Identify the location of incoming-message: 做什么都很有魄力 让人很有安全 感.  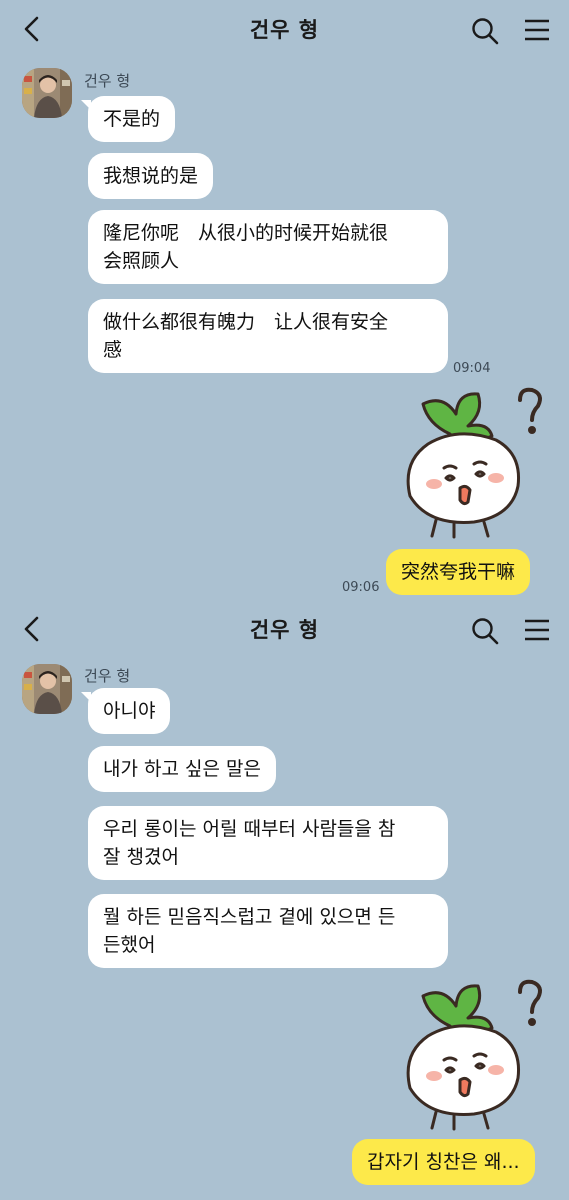
(268, 336).